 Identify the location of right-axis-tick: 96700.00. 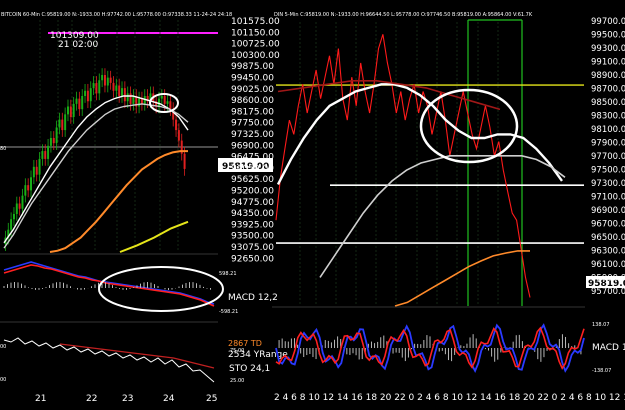
(608, 225).